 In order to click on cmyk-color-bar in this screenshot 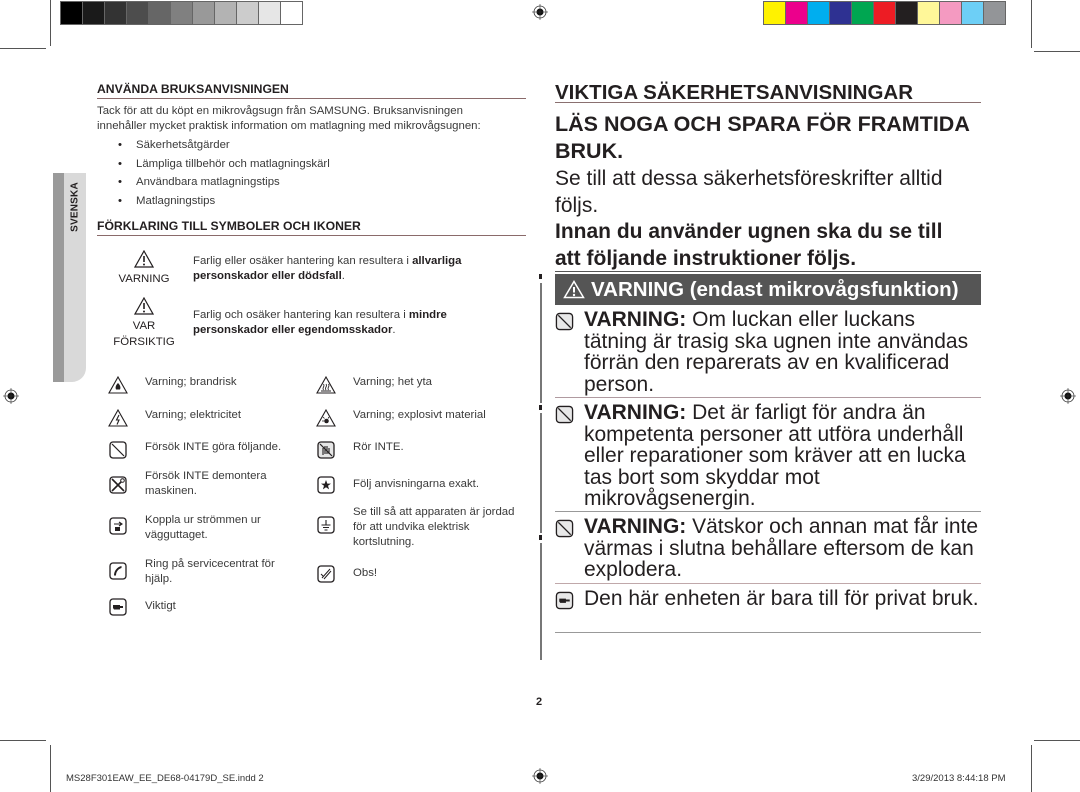, I will do `click(884, 13)`.